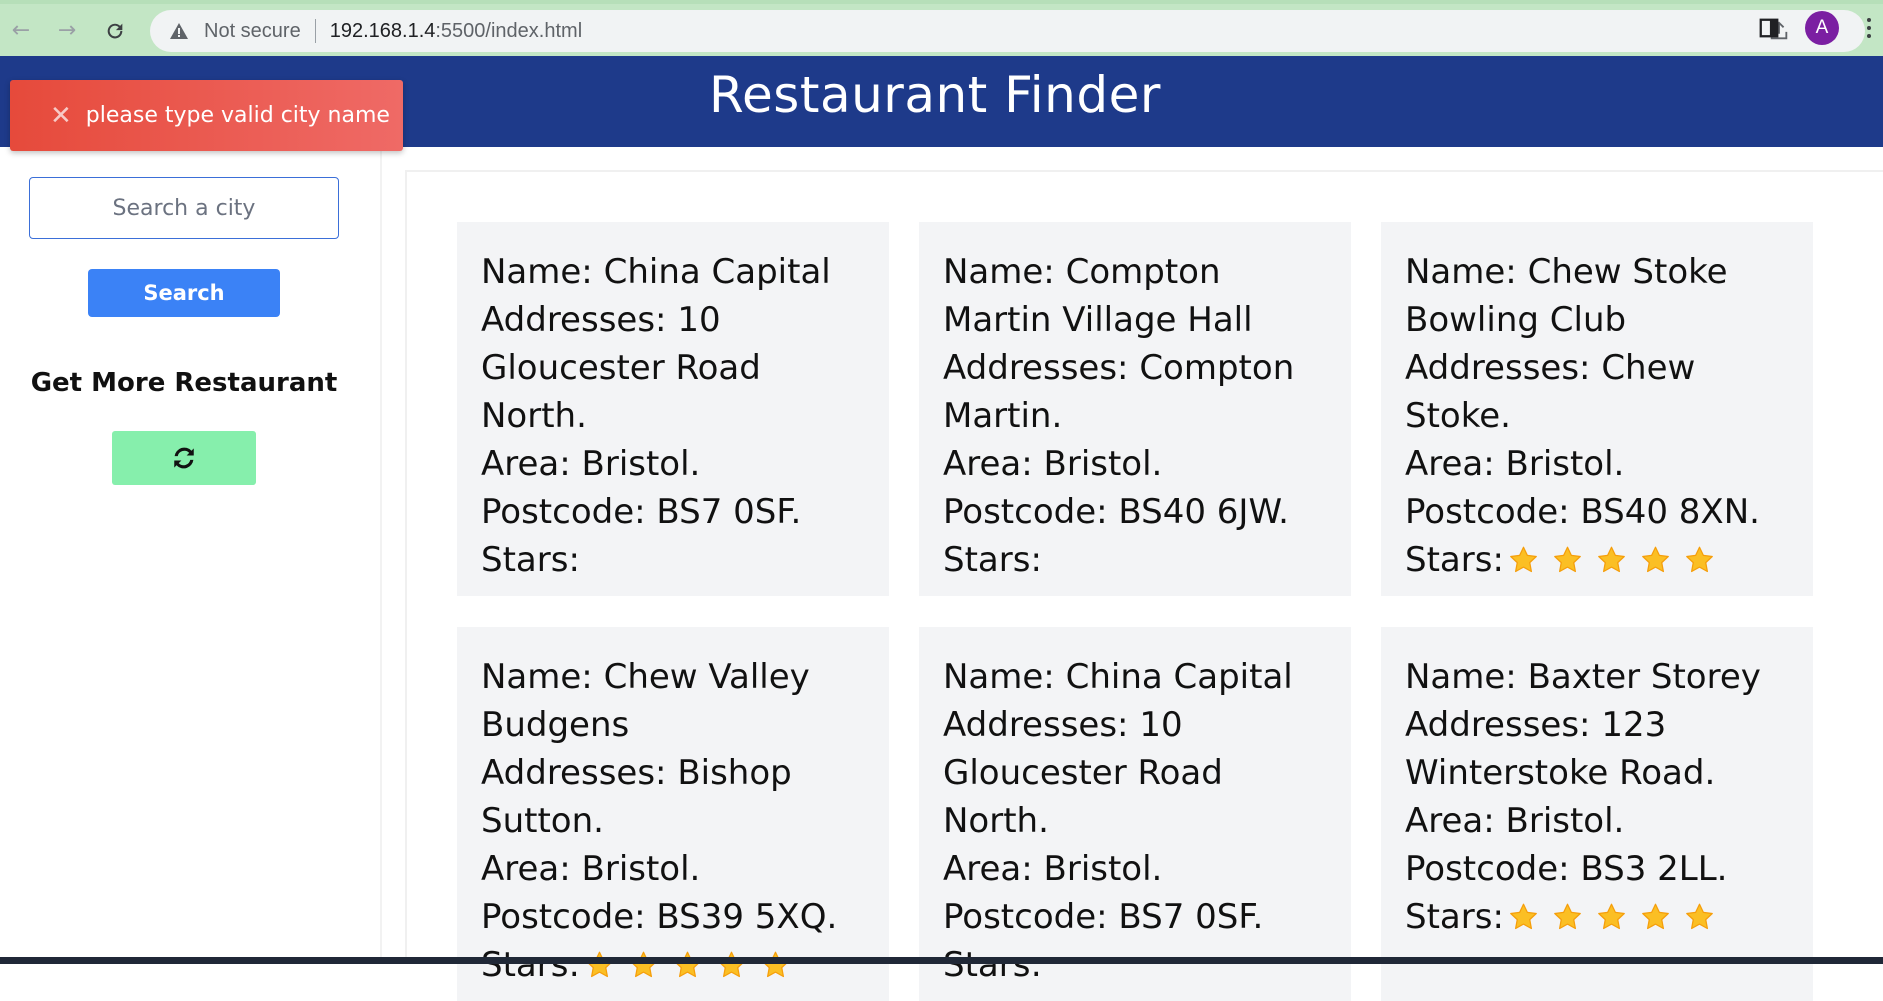  Describe the element at coordinates (184, 383) in the screenshot. I see `get-more-heading: Get More Restaurant` at that location.